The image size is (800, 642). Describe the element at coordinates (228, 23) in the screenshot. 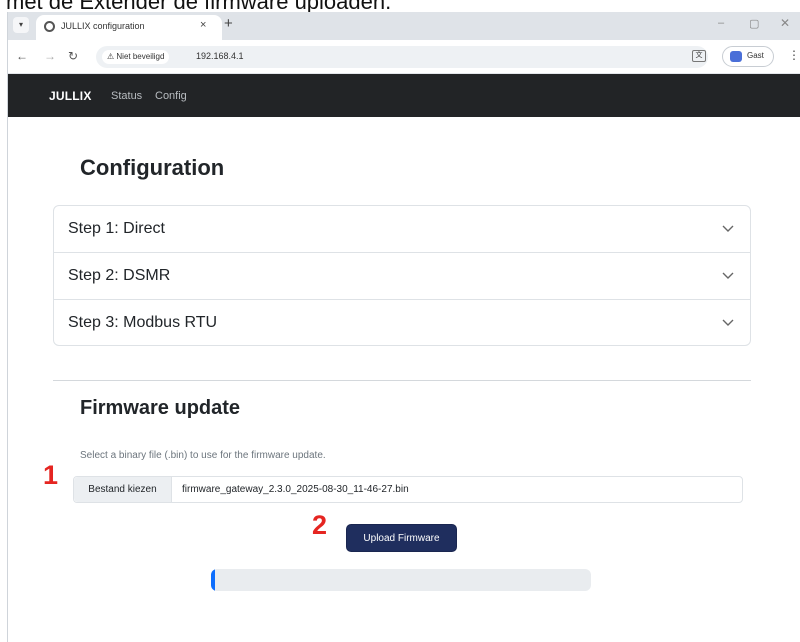

I see `new-tab-button: +` at that location.